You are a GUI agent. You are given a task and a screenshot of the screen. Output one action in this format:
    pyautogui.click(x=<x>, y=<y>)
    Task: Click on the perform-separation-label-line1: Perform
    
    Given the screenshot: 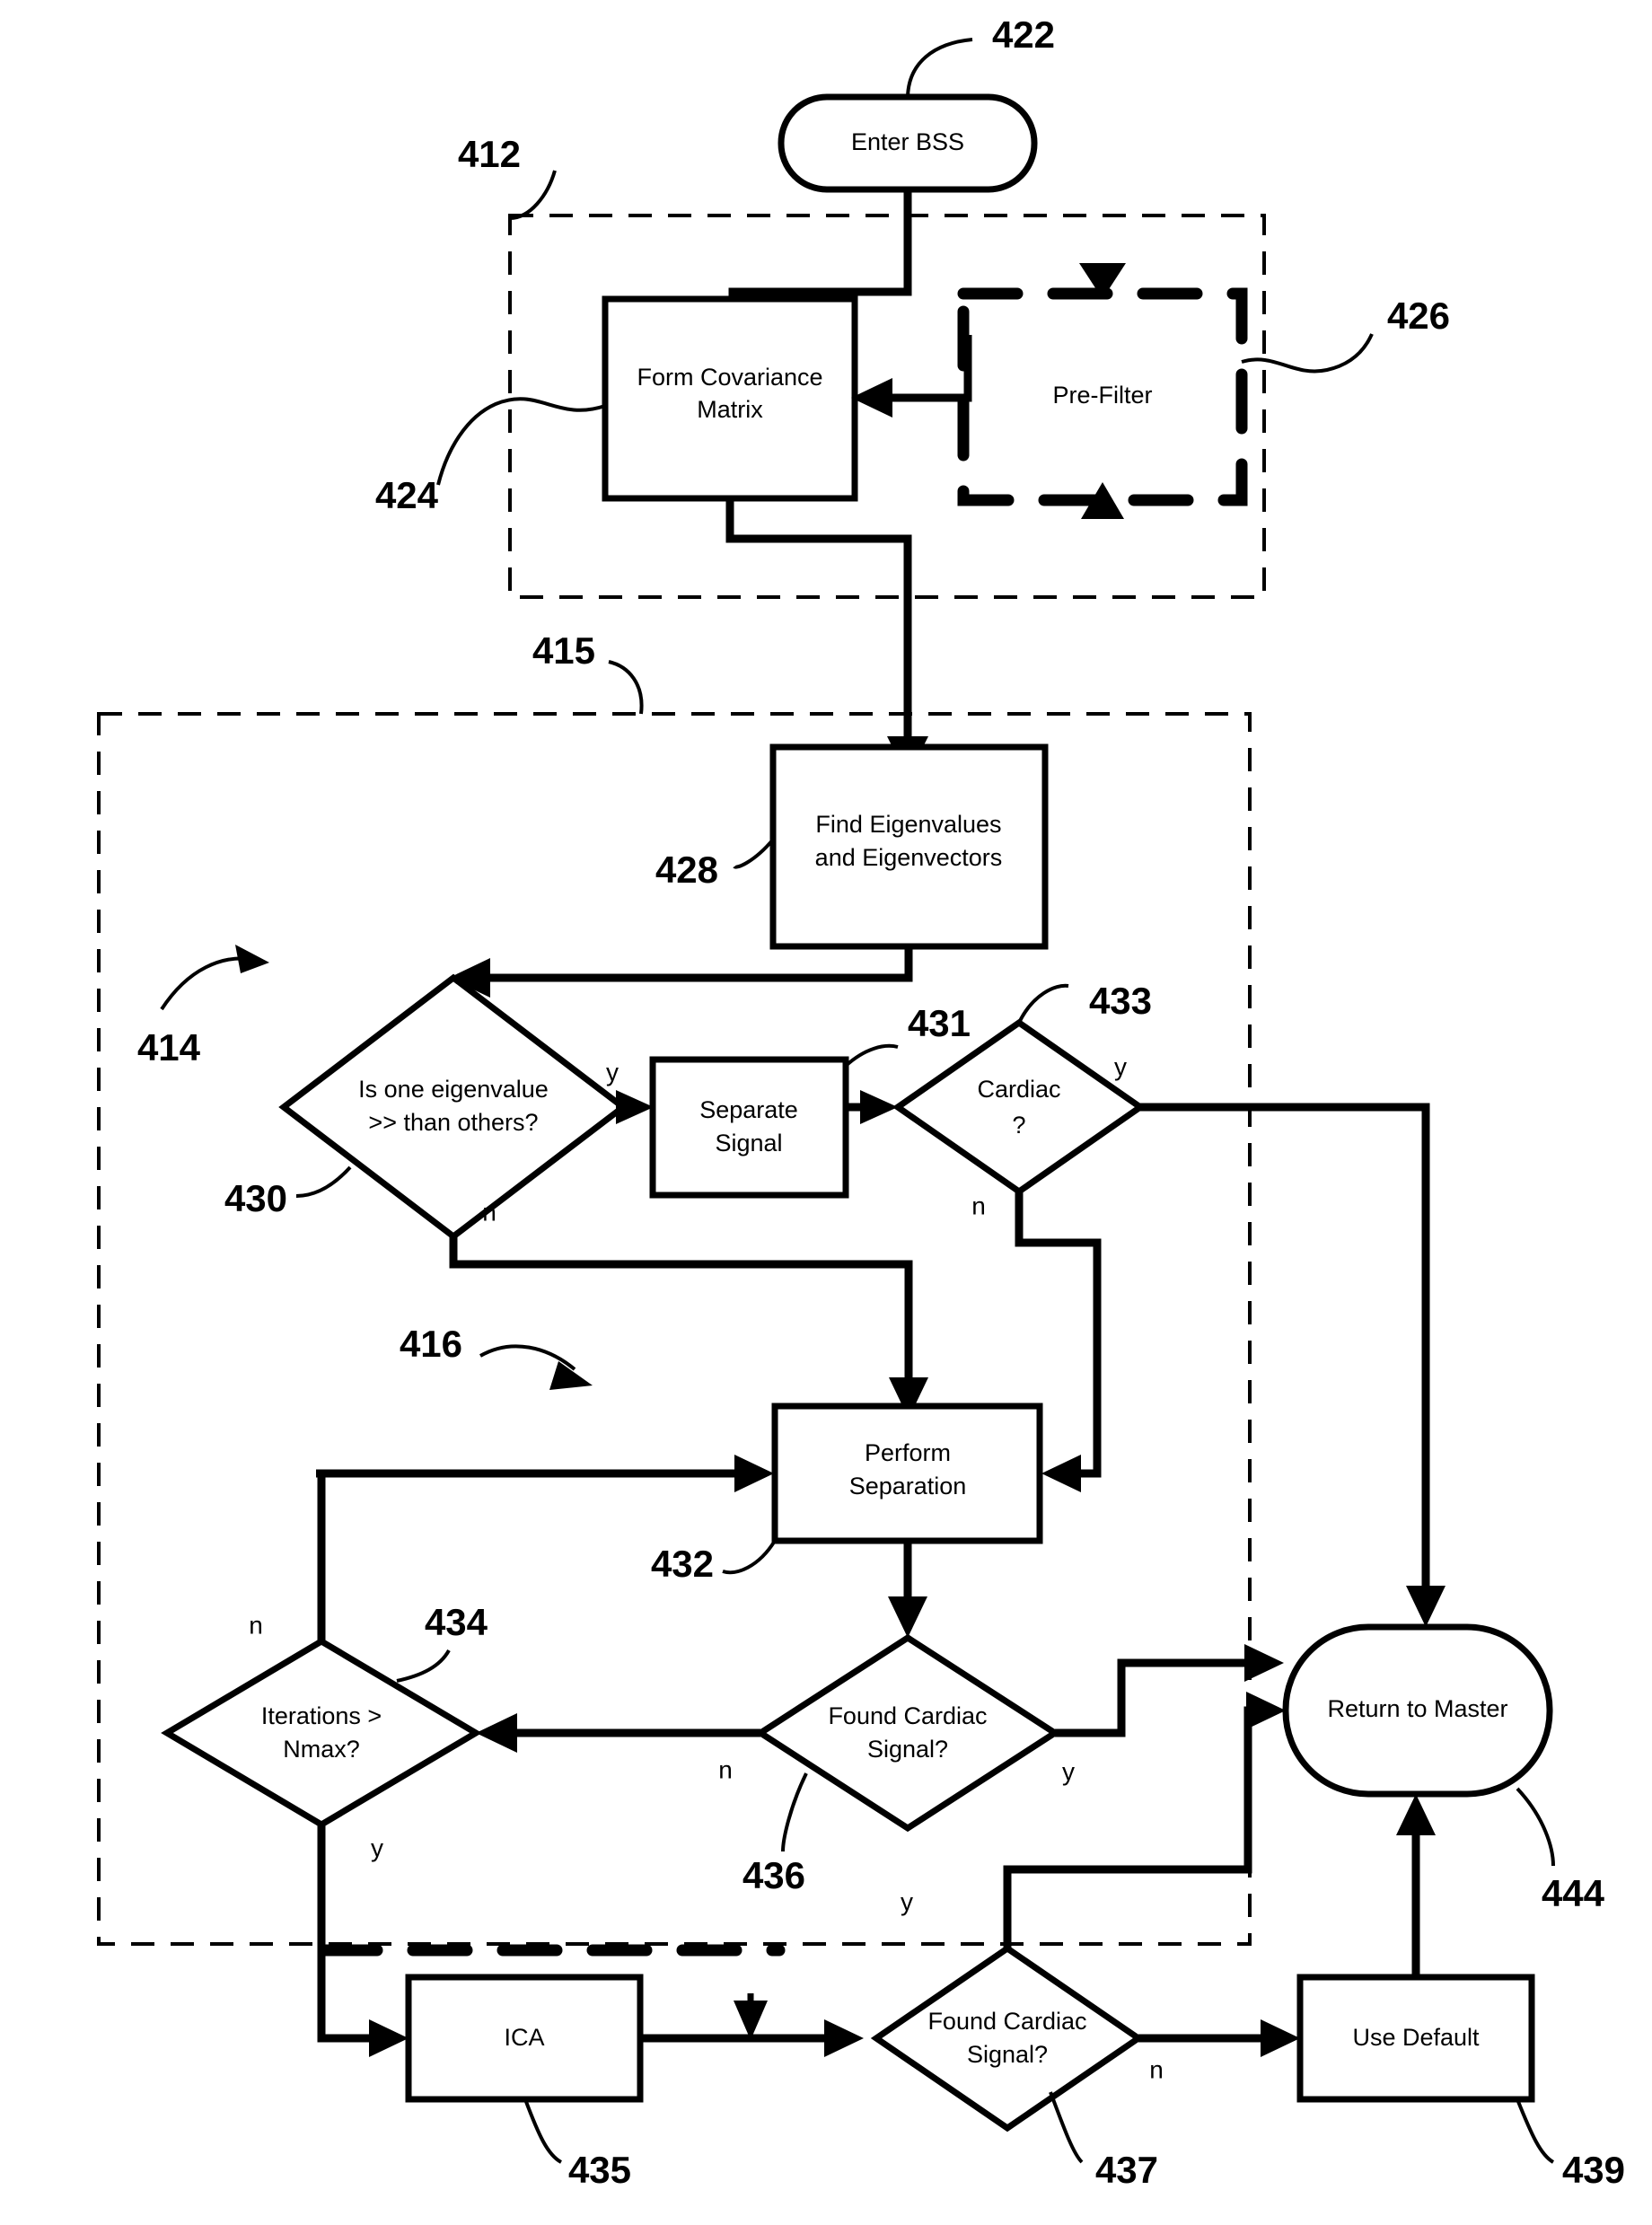 What is the action you would take?
    pyautogui.click(x=908, y=1452)
    